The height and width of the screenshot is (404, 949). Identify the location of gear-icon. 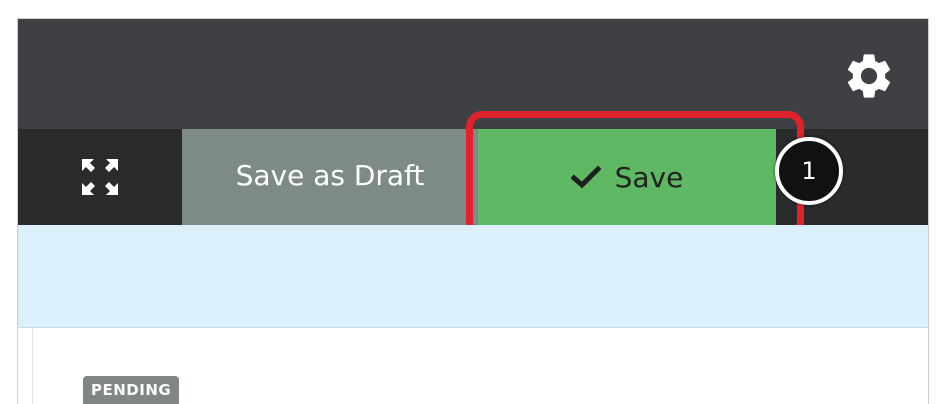
(869, 76).